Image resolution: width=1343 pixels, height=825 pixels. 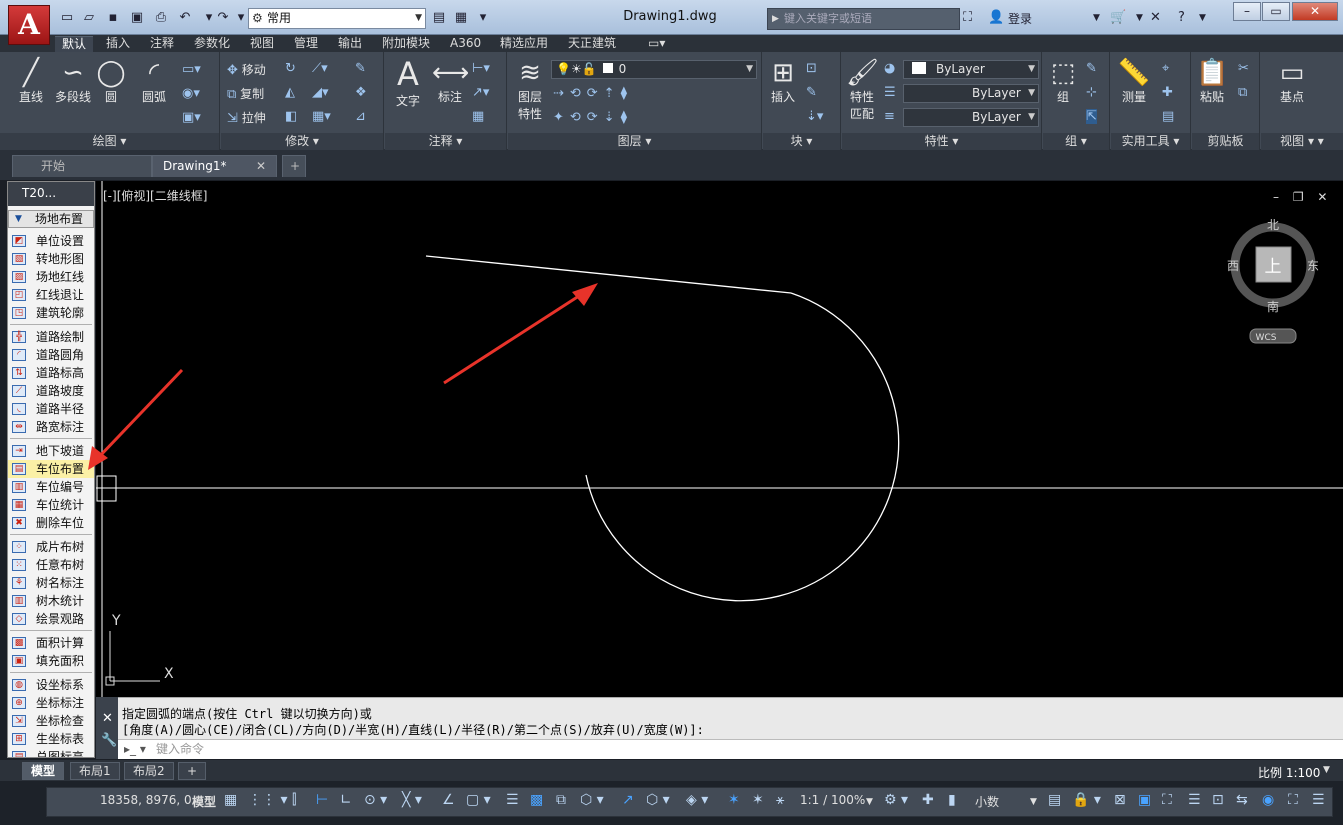 I want to click on tab-parametric: 参数化, so click(x=212, y=44).